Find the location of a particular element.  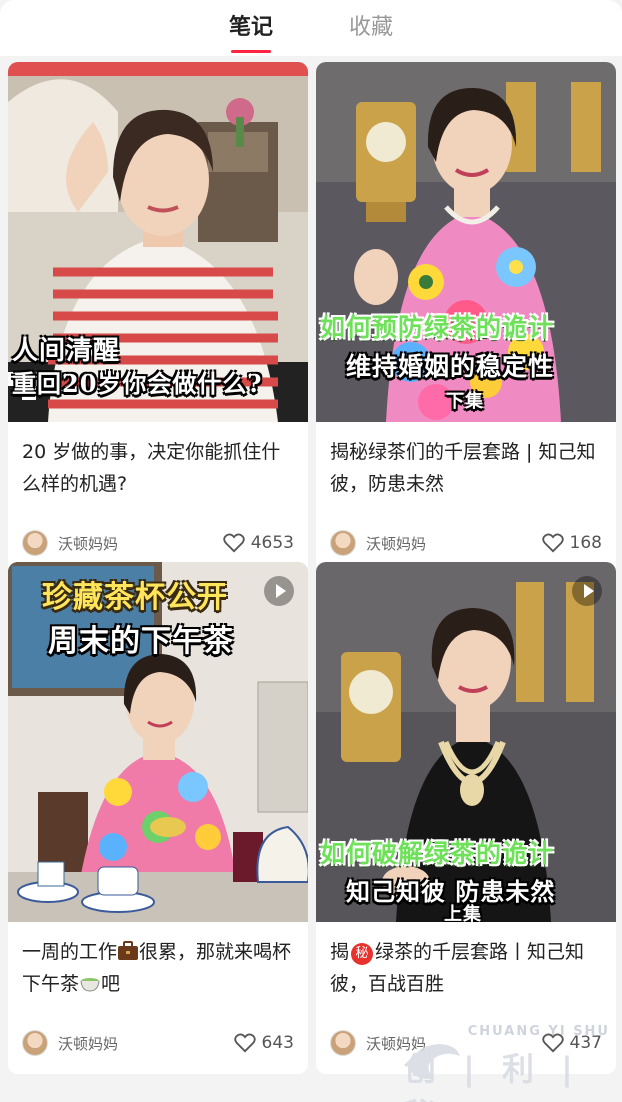

like-count: 643 is located at coordinates (277, 1043).